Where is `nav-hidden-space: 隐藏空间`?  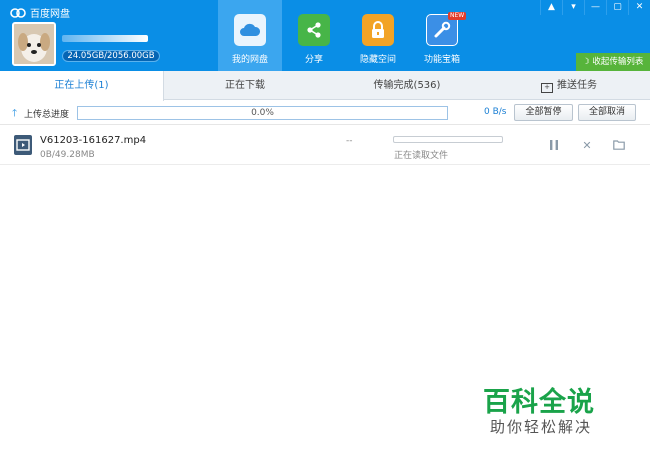 nav-hidden-space: 隐藏空间 is located at coordinates (378, 35).